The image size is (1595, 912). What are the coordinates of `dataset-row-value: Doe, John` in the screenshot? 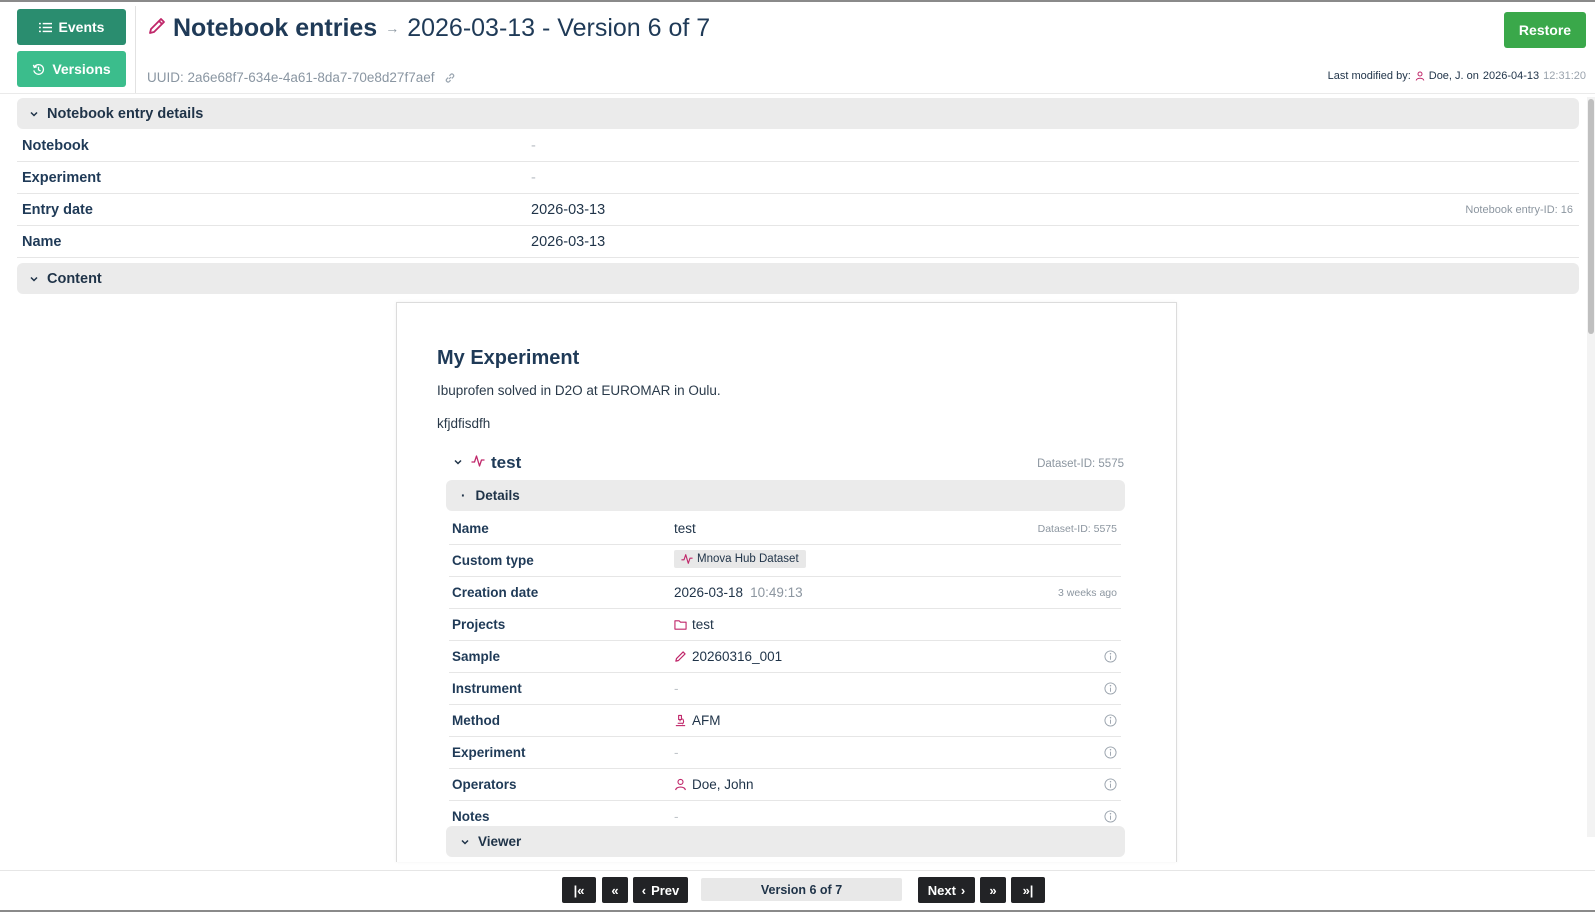 It's located at (714, 784).